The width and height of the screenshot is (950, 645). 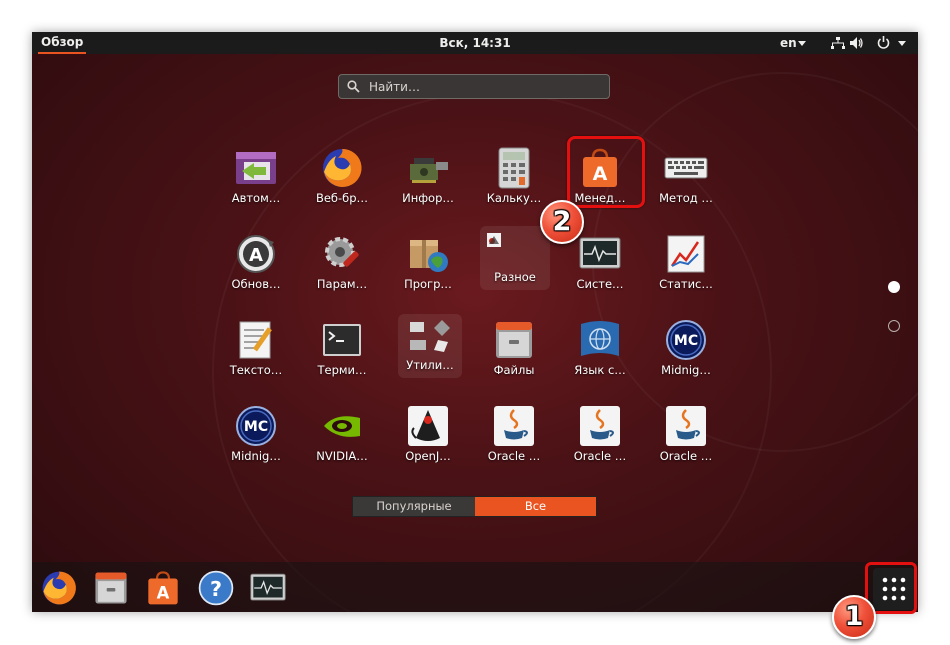 I want to click on dock: A ?, so click(x=475, y=587).